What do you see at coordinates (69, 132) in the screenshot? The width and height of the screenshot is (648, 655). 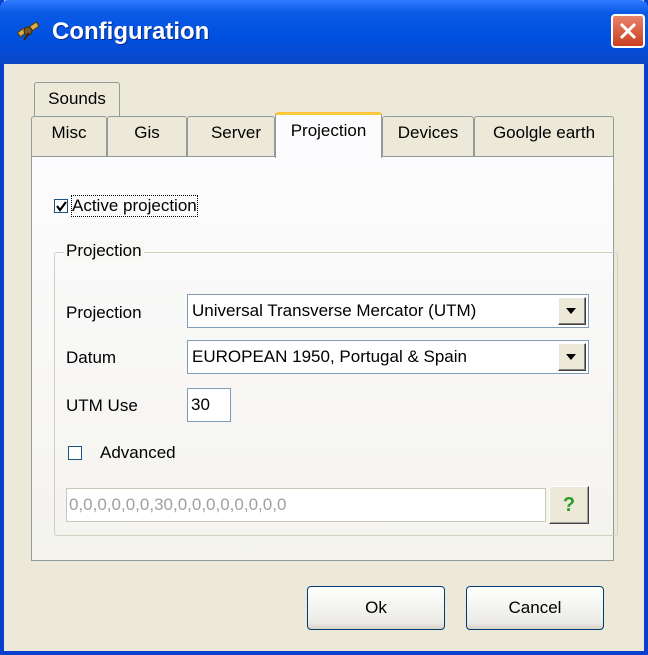 I see `tab-misc-label: Misc` at bounding box center [69, 132].